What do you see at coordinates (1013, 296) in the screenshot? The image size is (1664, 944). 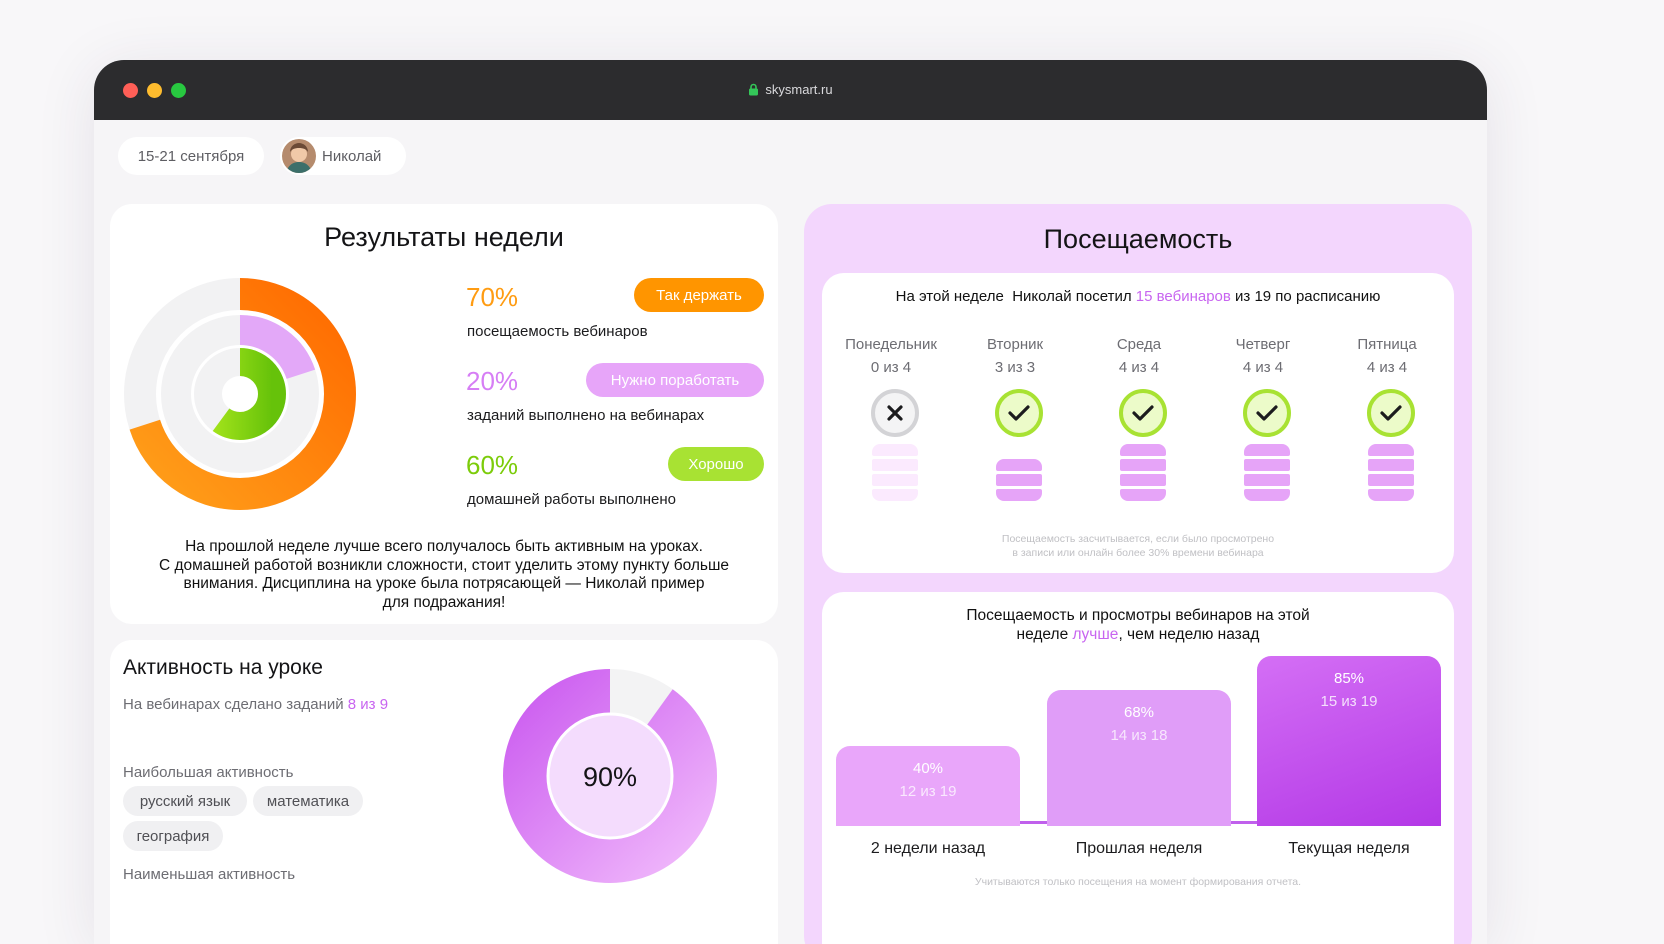 I see `attendance-summary-prefix: На этой неделе Николай посетил` at bounding box center [1013, 296].